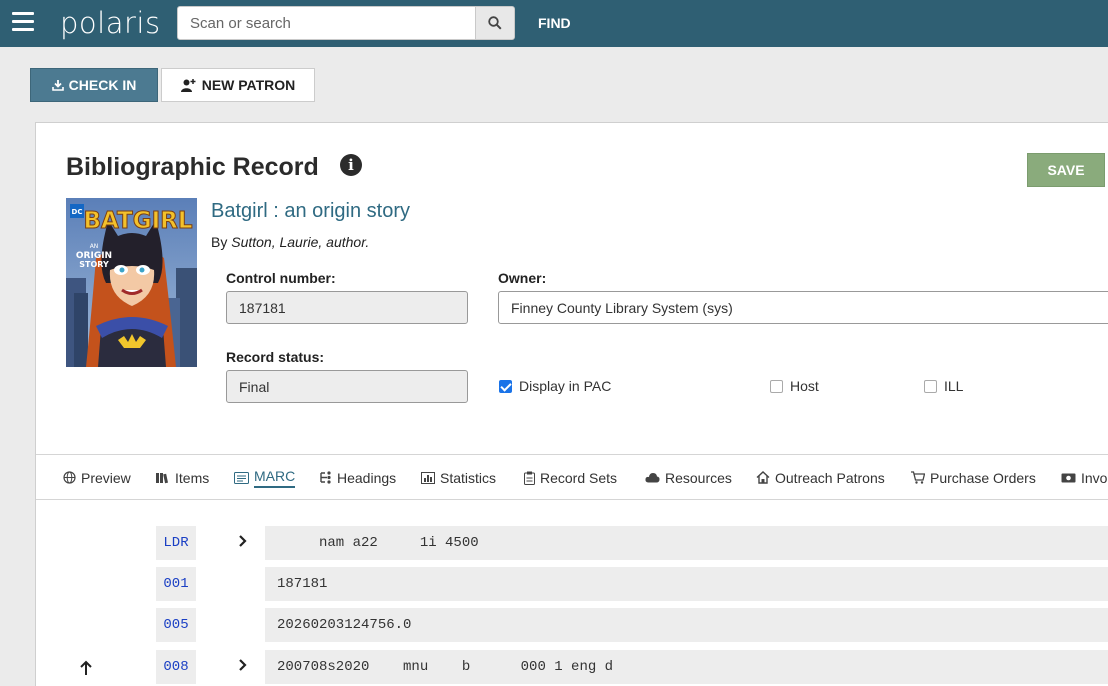 This screenshot has width=1108, height=686. What do you see at coordinates (529, 478) in the screenshot?
I see `record-sets-icon` at bounding box center [529, 478].